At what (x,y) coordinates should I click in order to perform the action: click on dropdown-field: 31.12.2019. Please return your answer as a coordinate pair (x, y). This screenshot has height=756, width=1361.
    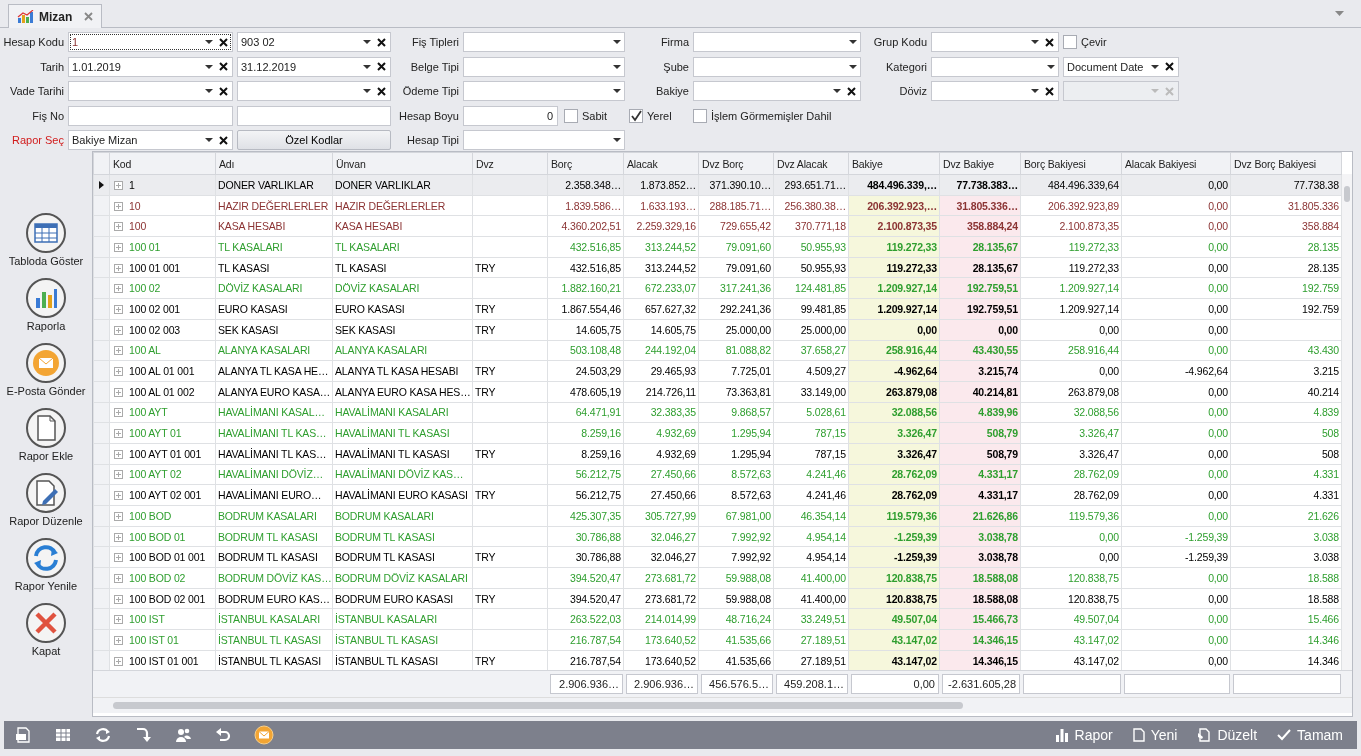
    Looking at the image, I should click on (314, 66).